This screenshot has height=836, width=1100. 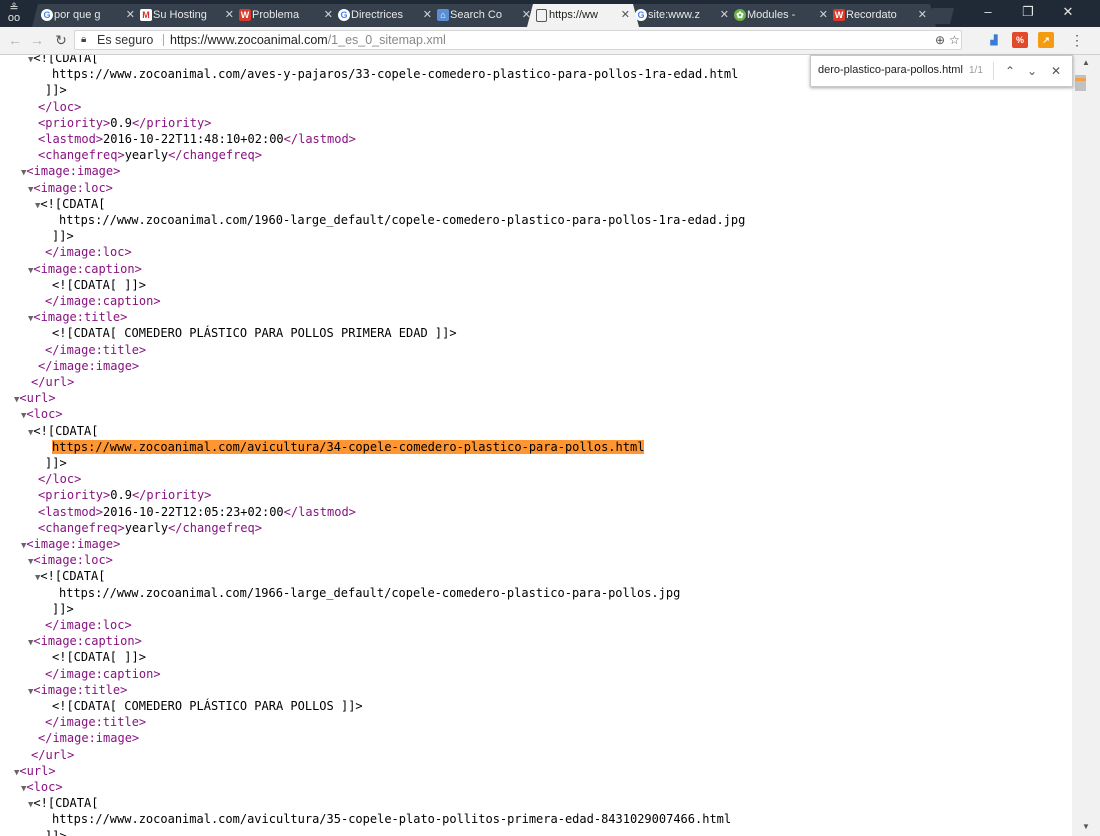 What do you see at coordinates (484, 15) in the screenshot?
I see `browser-tab: ⌂ Search Co ✕` at bounding box center [484, 15].